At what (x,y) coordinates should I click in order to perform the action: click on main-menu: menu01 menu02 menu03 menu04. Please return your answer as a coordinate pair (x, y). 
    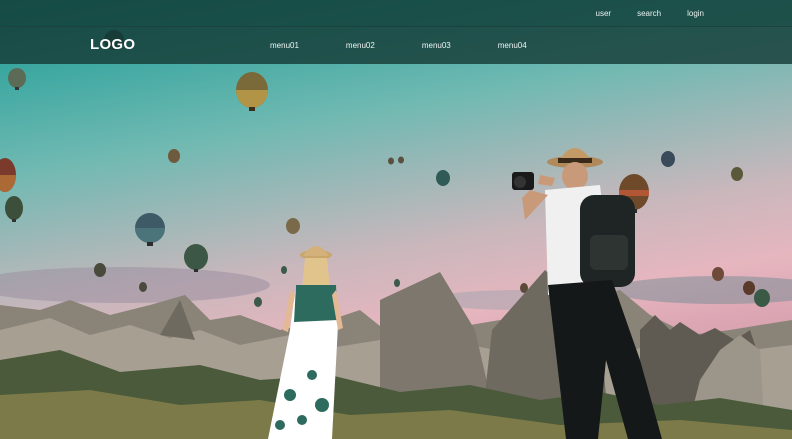
    Looking at the image, I should click on (398, 45).